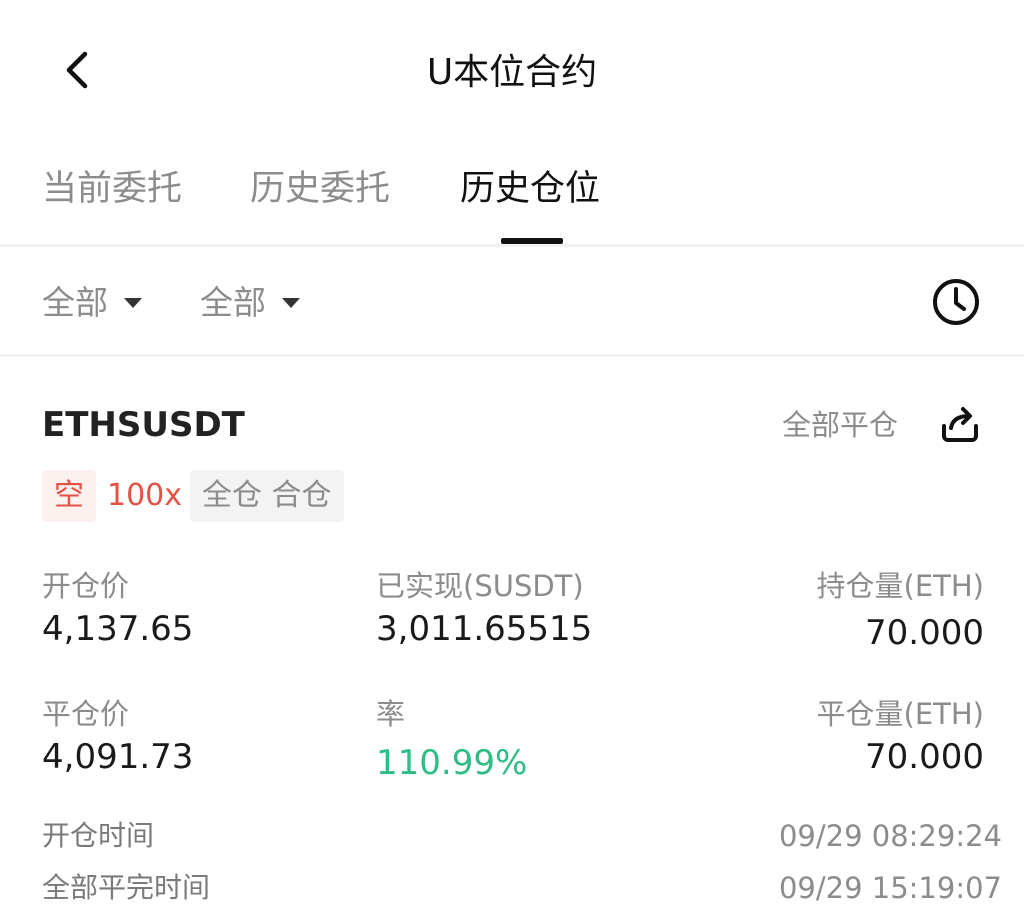  What do you see at coordinates (143, 425) in the screenshot?
I see `position-symbol: ETHSUSDT` at bounding box center [143, 425].